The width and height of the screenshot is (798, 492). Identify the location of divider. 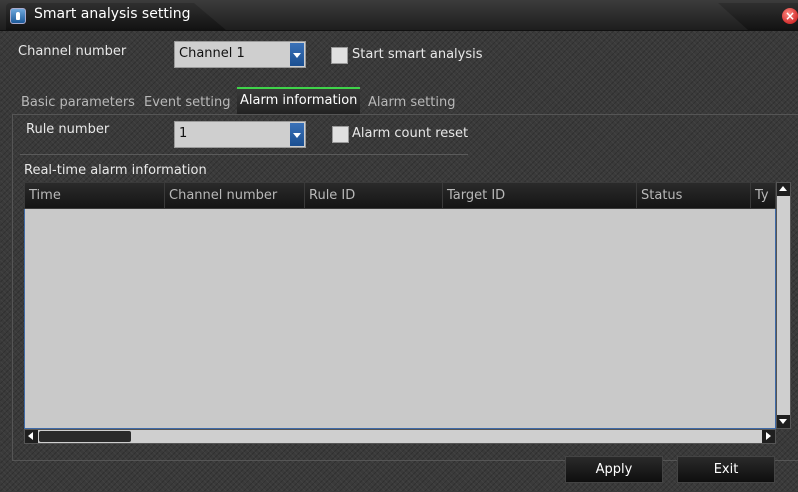
(244, 154).